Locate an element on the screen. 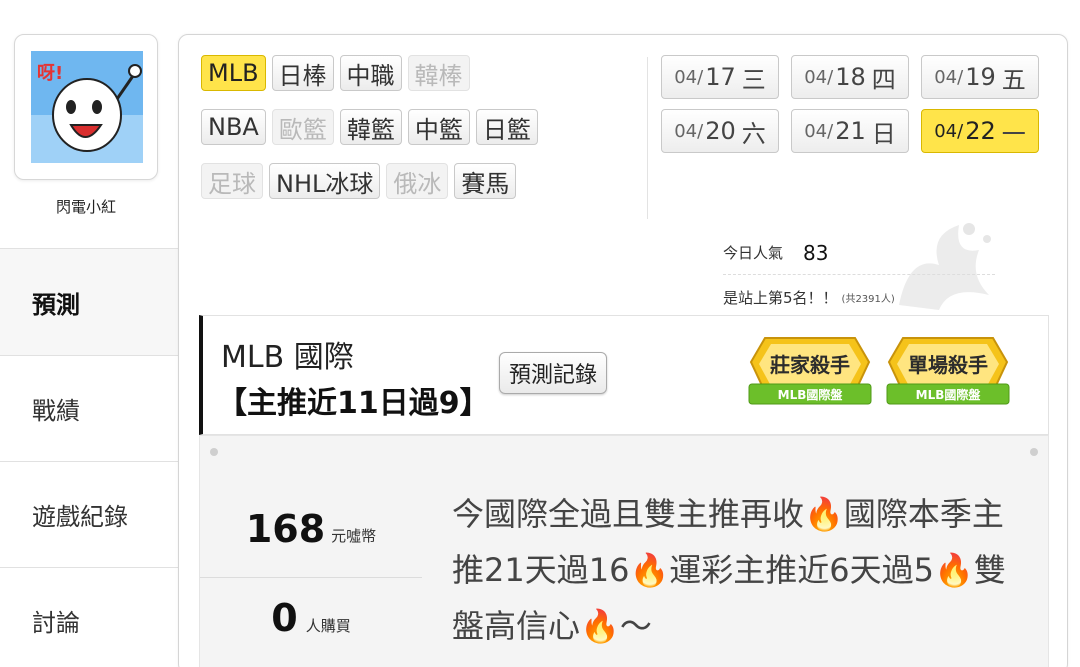 Image resolution: width=1080 pixels, height=667 pixels. date-weekday: 三 is located at coordinates (753, 79).